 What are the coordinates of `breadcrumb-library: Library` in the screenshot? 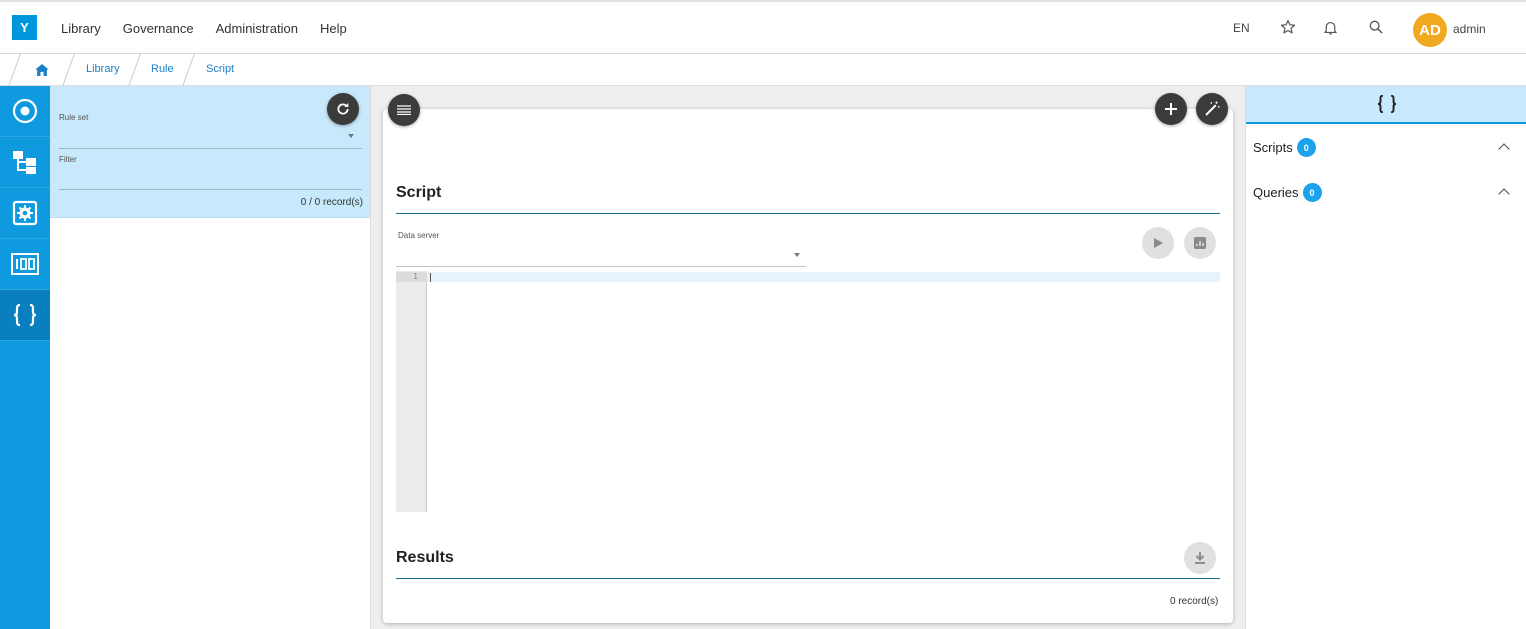 It's located at (103, 69).